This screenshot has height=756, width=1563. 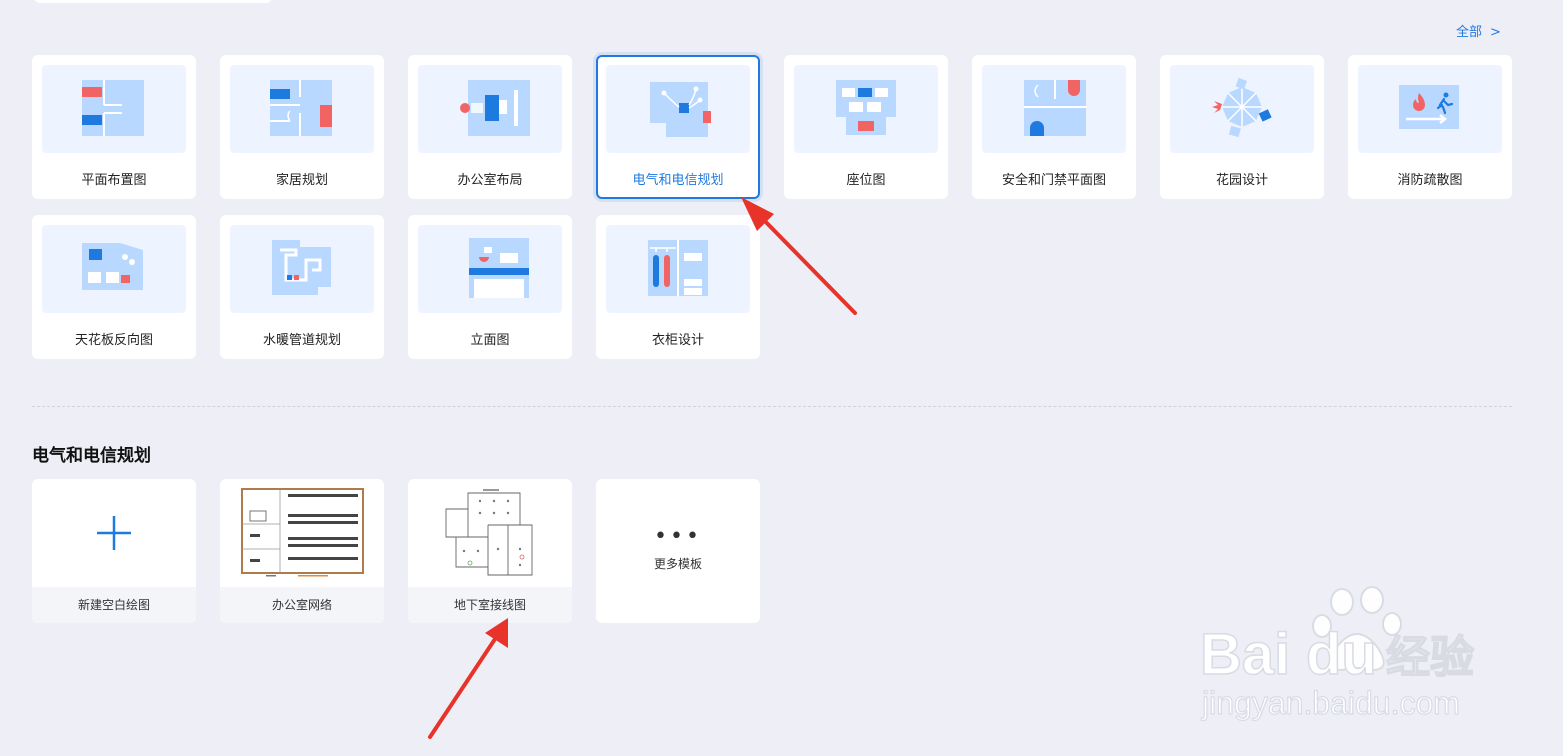 I want to click on watermark-jingyan: 经验, so click(x=1430, y=657).